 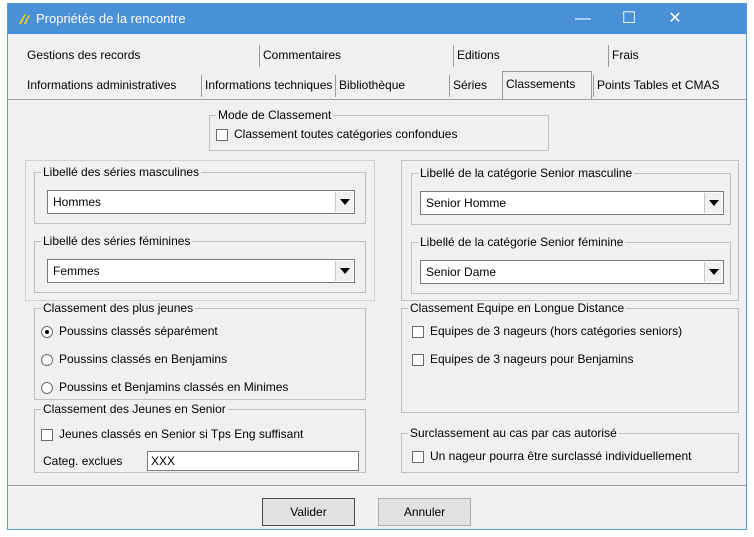 I want to click on equipes-hors-seniors-checkbox, so click(x=418, y=332).